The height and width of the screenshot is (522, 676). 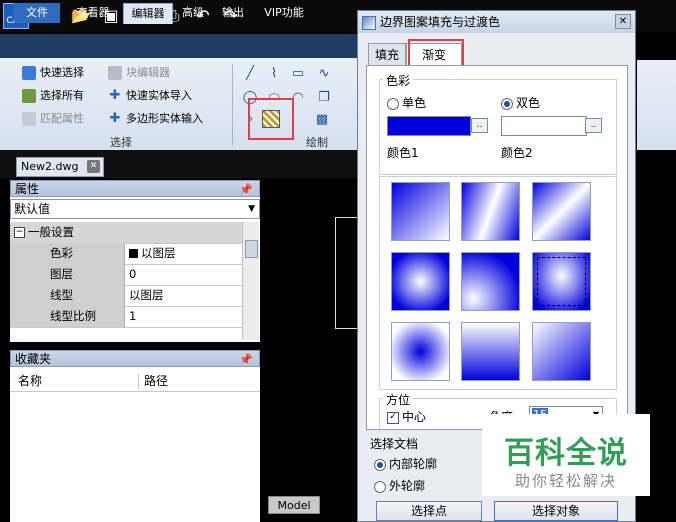 What do you see at coordinates (517, 153) in the screenshot?
I see `color2-label: 颜色2` at bounding box center [517, 153].